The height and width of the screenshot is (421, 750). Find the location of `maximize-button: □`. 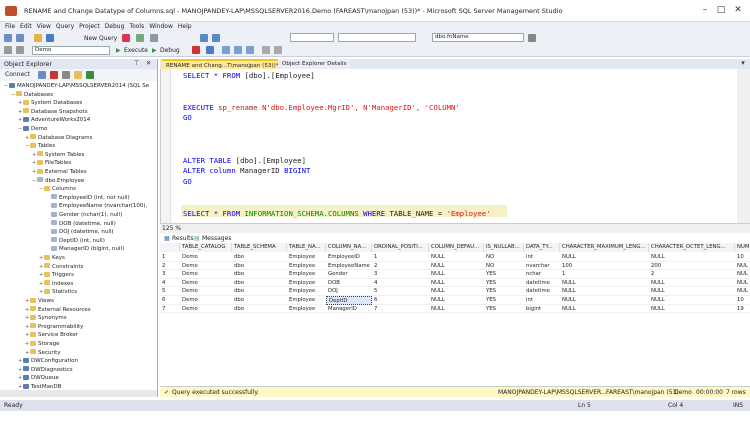

maximize-button: □ is located at coordinates (721, 10).